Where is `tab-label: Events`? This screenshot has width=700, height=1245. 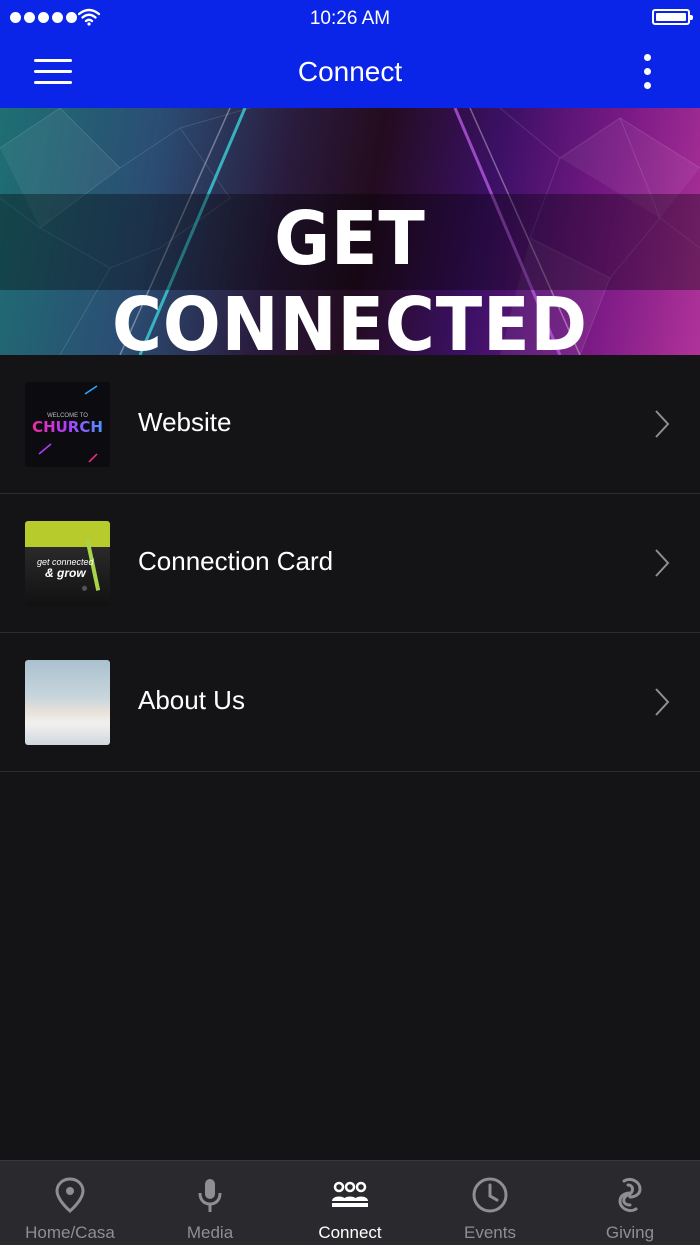 tab-label: Events is located at coordinates (490, 1232).